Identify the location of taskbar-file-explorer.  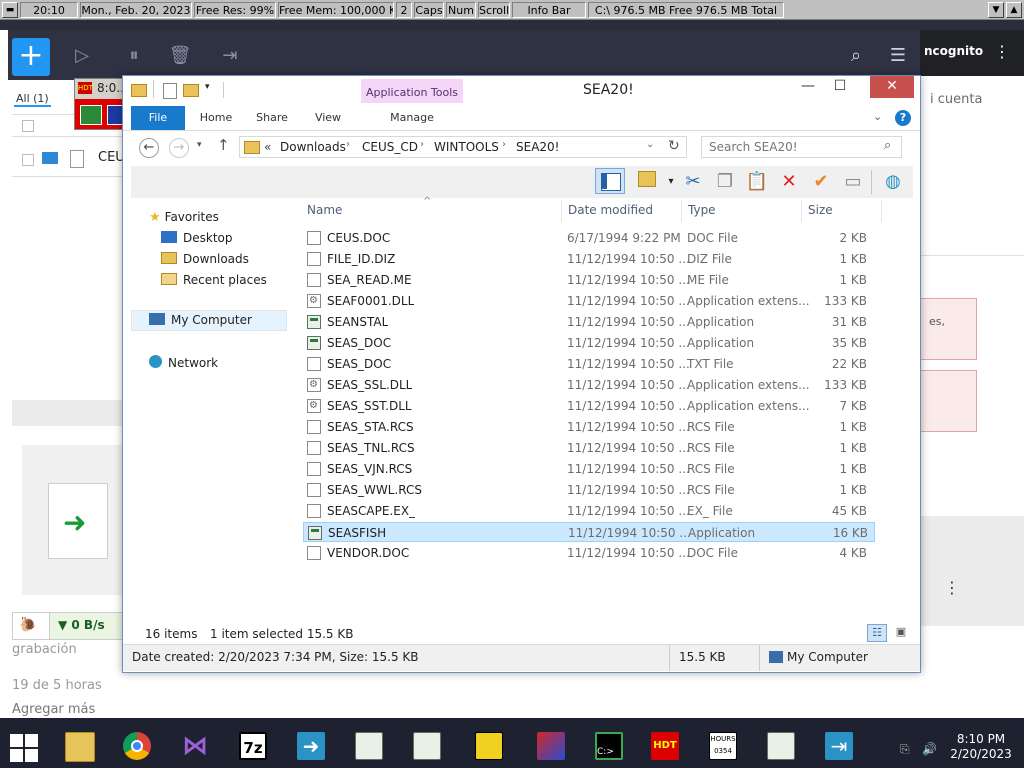
(78, 748).